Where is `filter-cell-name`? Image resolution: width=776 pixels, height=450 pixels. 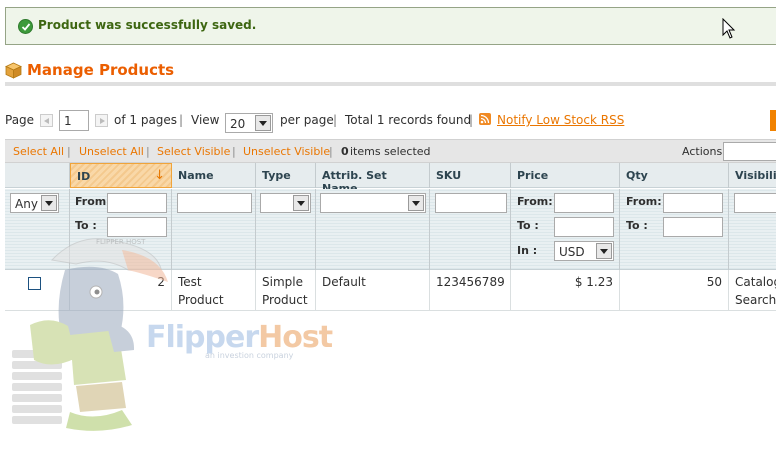 filter-cell-name is located at coordinates (214, 229).